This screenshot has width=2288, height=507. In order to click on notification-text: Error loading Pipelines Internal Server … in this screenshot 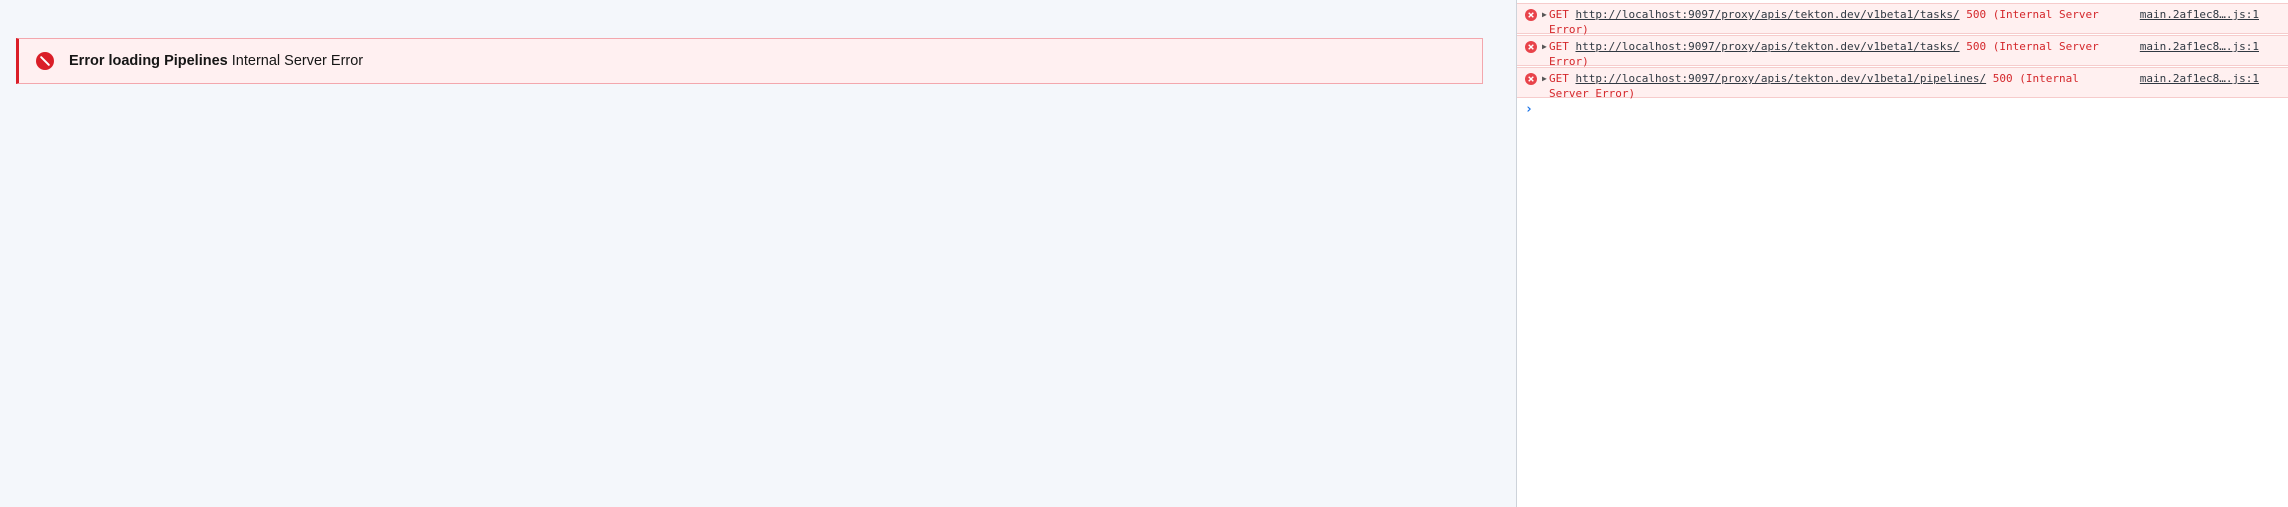, I will do `click(216, 61)`.